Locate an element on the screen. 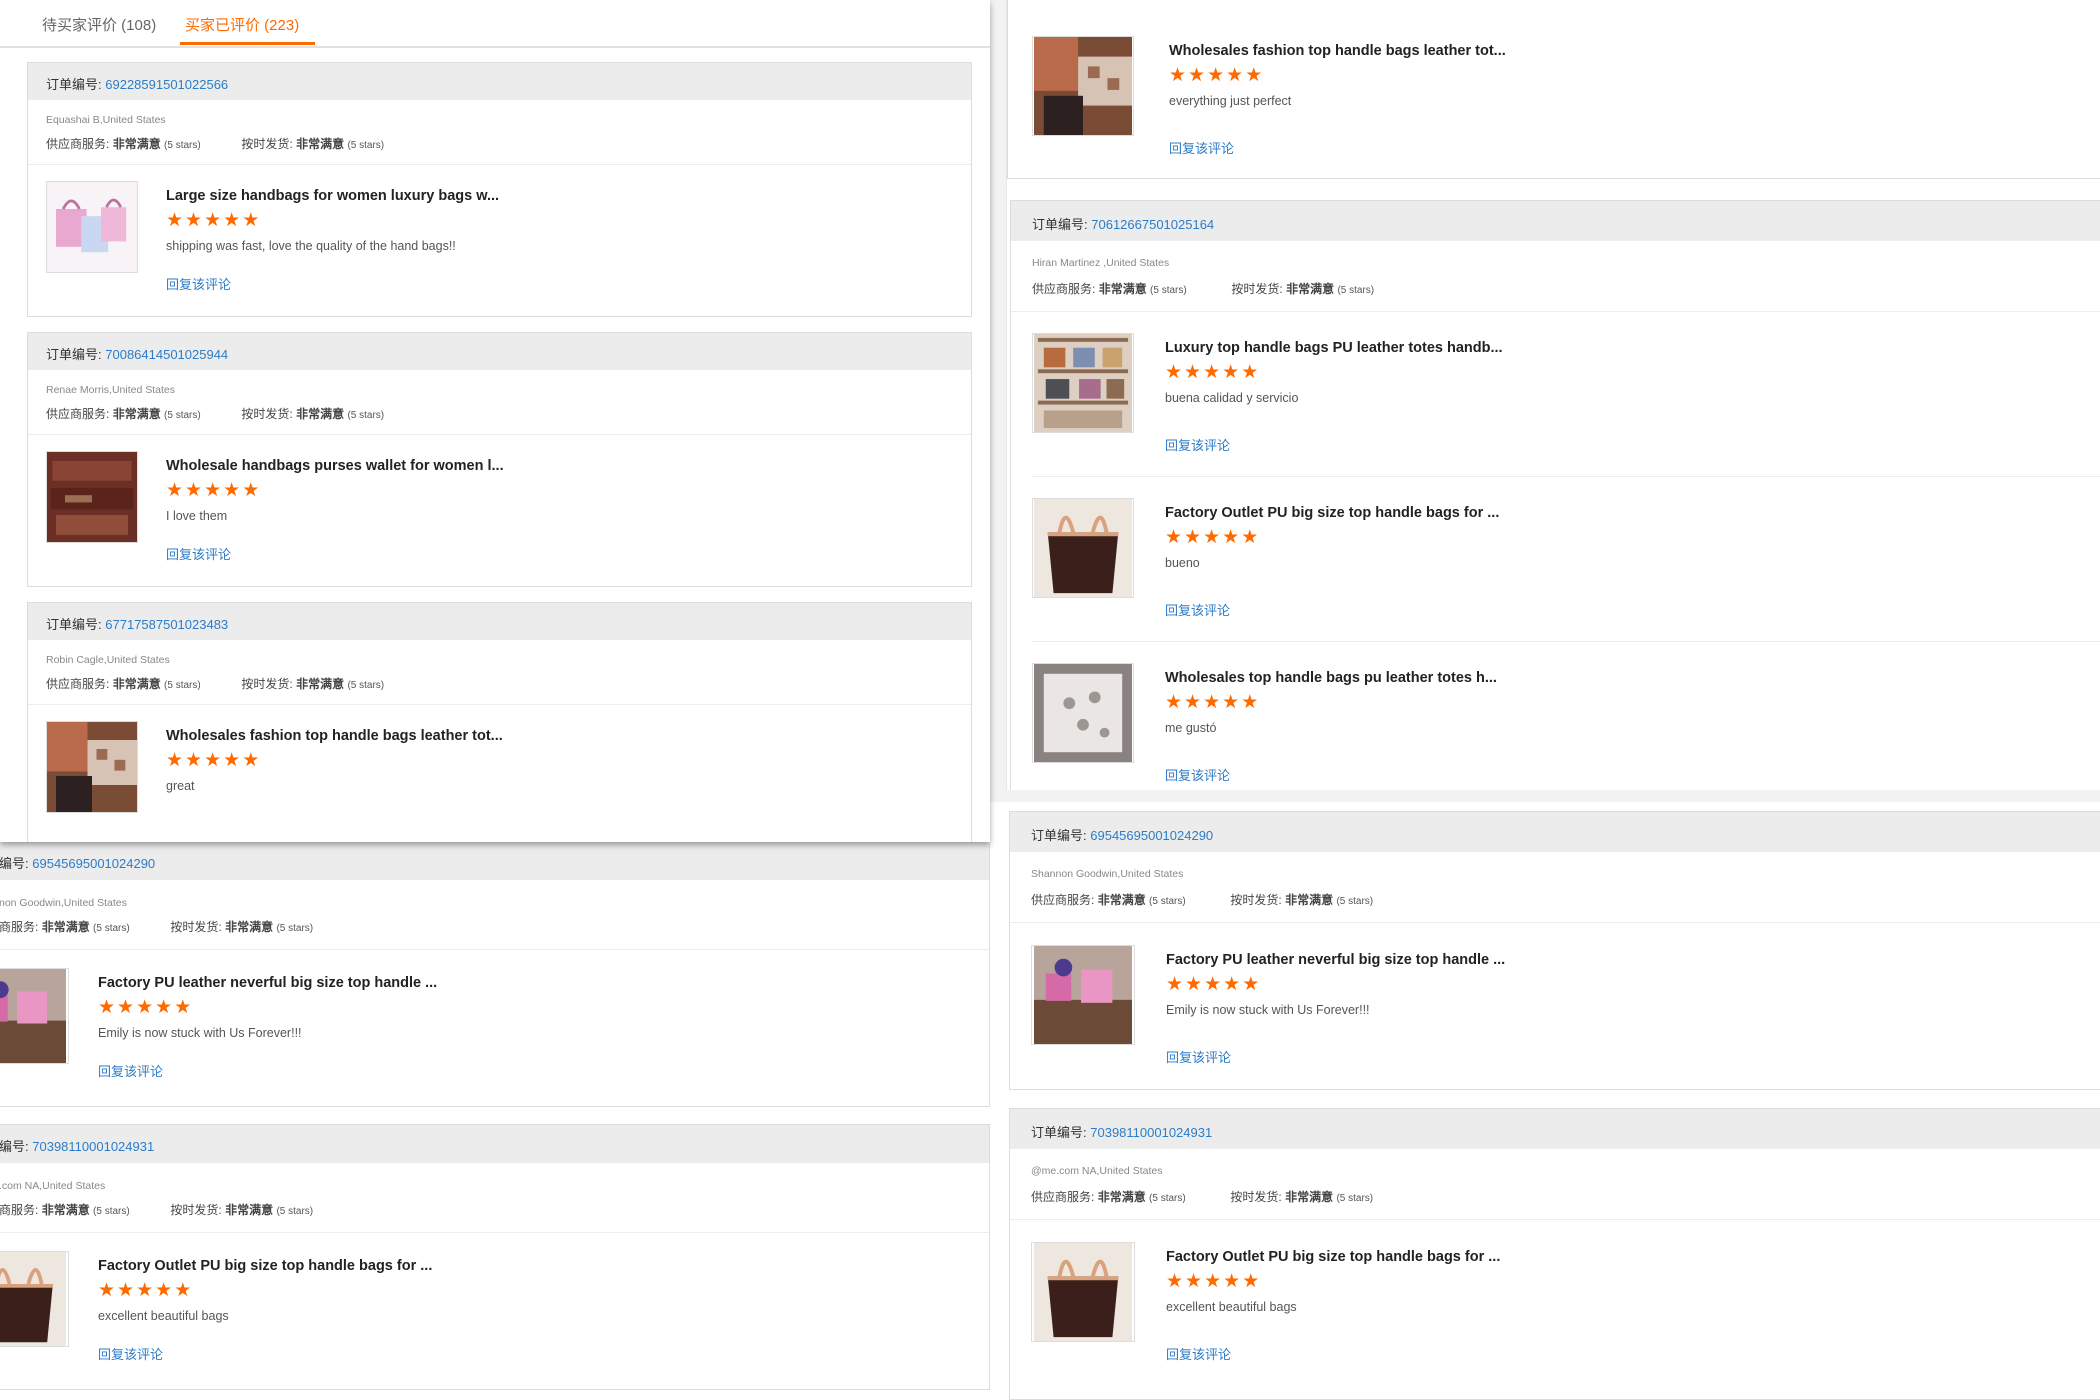 The height and width of the screenshot is (1400, 2100). buyer-name: Equashai B,United States is located at coordinates (106, 120).